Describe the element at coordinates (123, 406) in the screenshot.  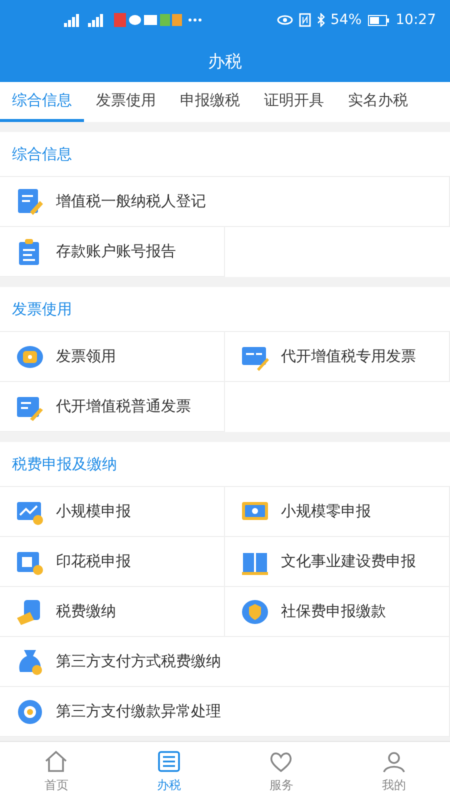
I see `service-label: 代开增值税普通发票` at that location.